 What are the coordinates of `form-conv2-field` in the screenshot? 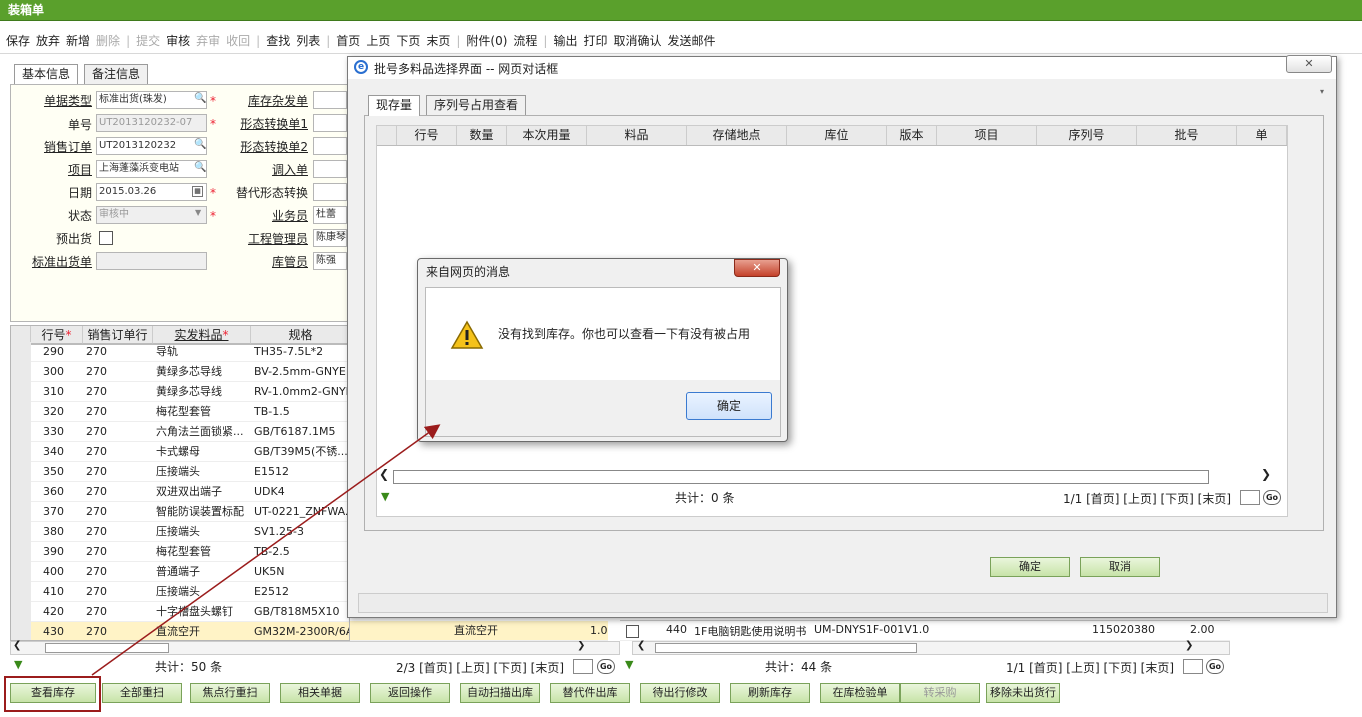 It's located at (330, 146).